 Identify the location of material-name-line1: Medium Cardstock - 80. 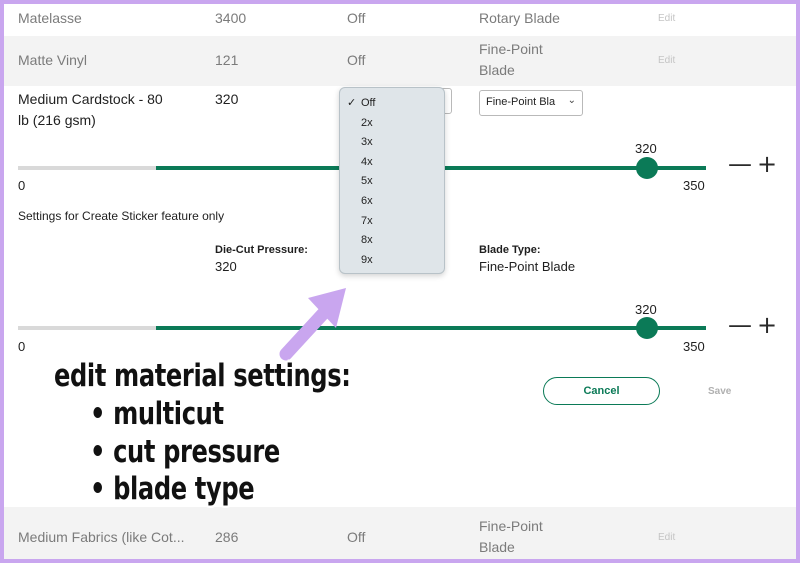
(90, 99).